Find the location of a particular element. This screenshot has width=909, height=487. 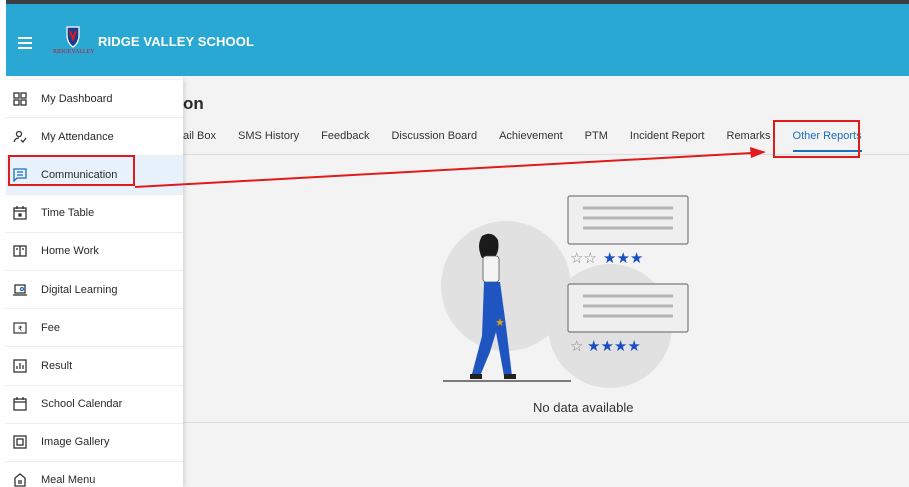

school-logo: RIDGEVALLEY is located at coordinates (74, 43).